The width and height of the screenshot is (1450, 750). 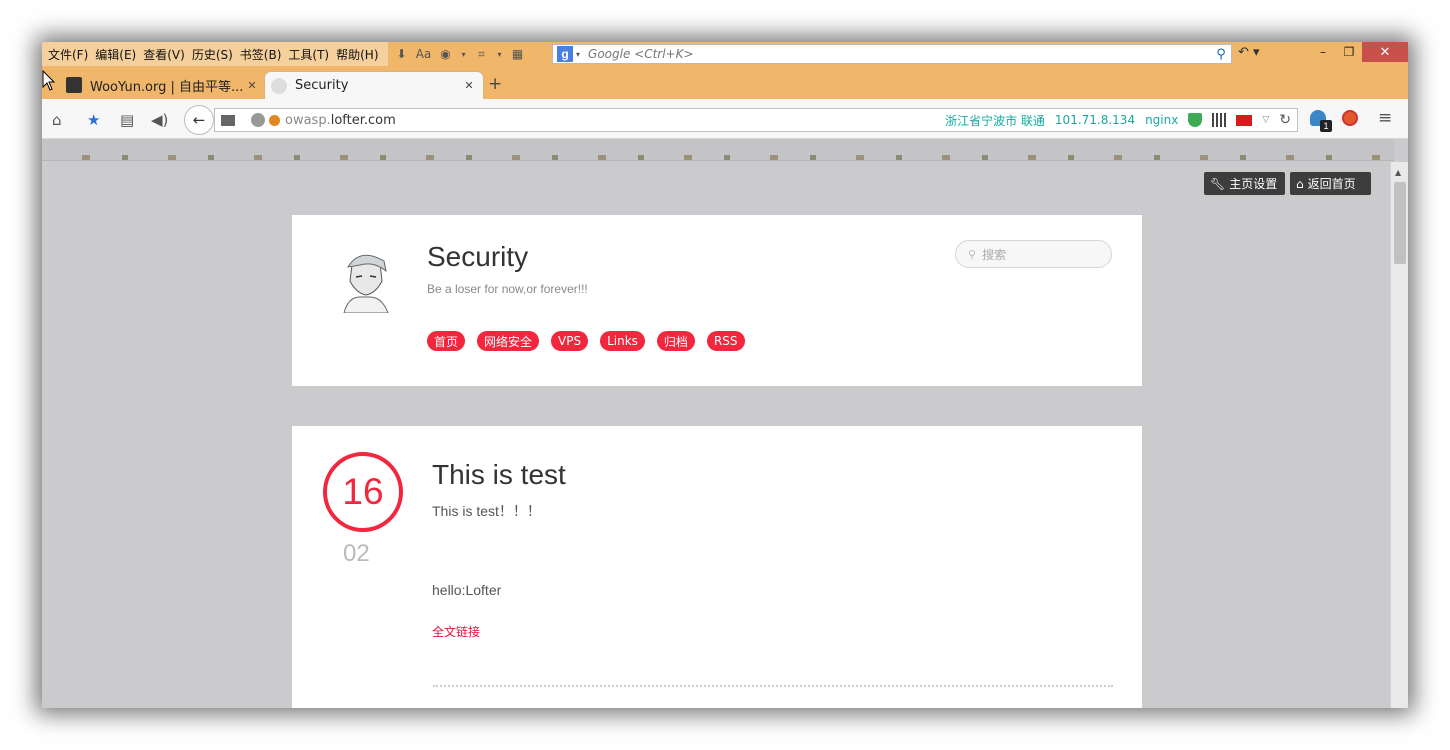 I want to click on ghostery-badge: 1, so click(x=1326, y=126).